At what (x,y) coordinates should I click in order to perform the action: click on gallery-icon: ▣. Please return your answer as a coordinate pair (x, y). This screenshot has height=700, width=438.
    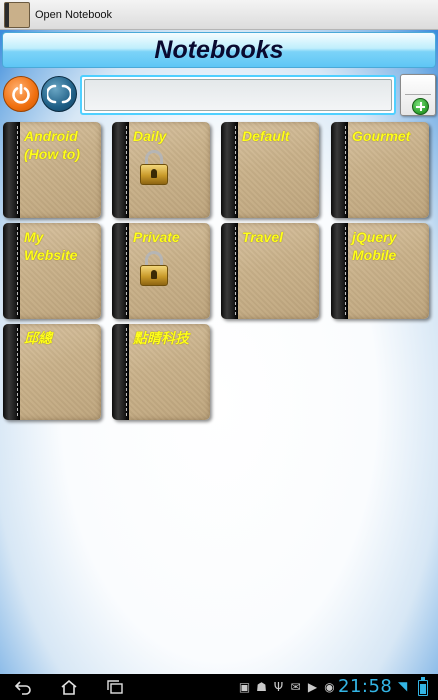
    Looking at the image, I should click on (244, 687).